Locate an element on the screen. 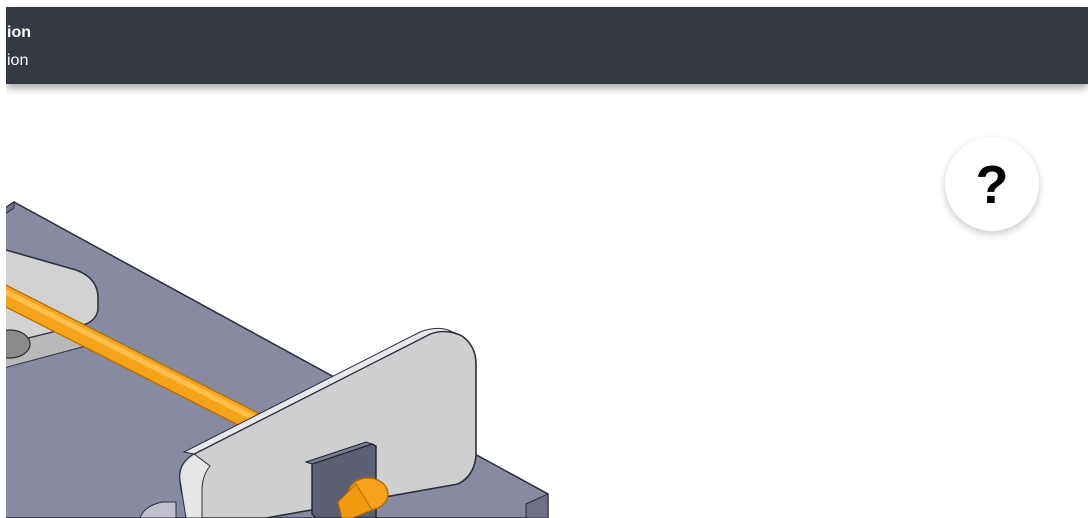  help-button: ? is located at coordinates (992, 184).